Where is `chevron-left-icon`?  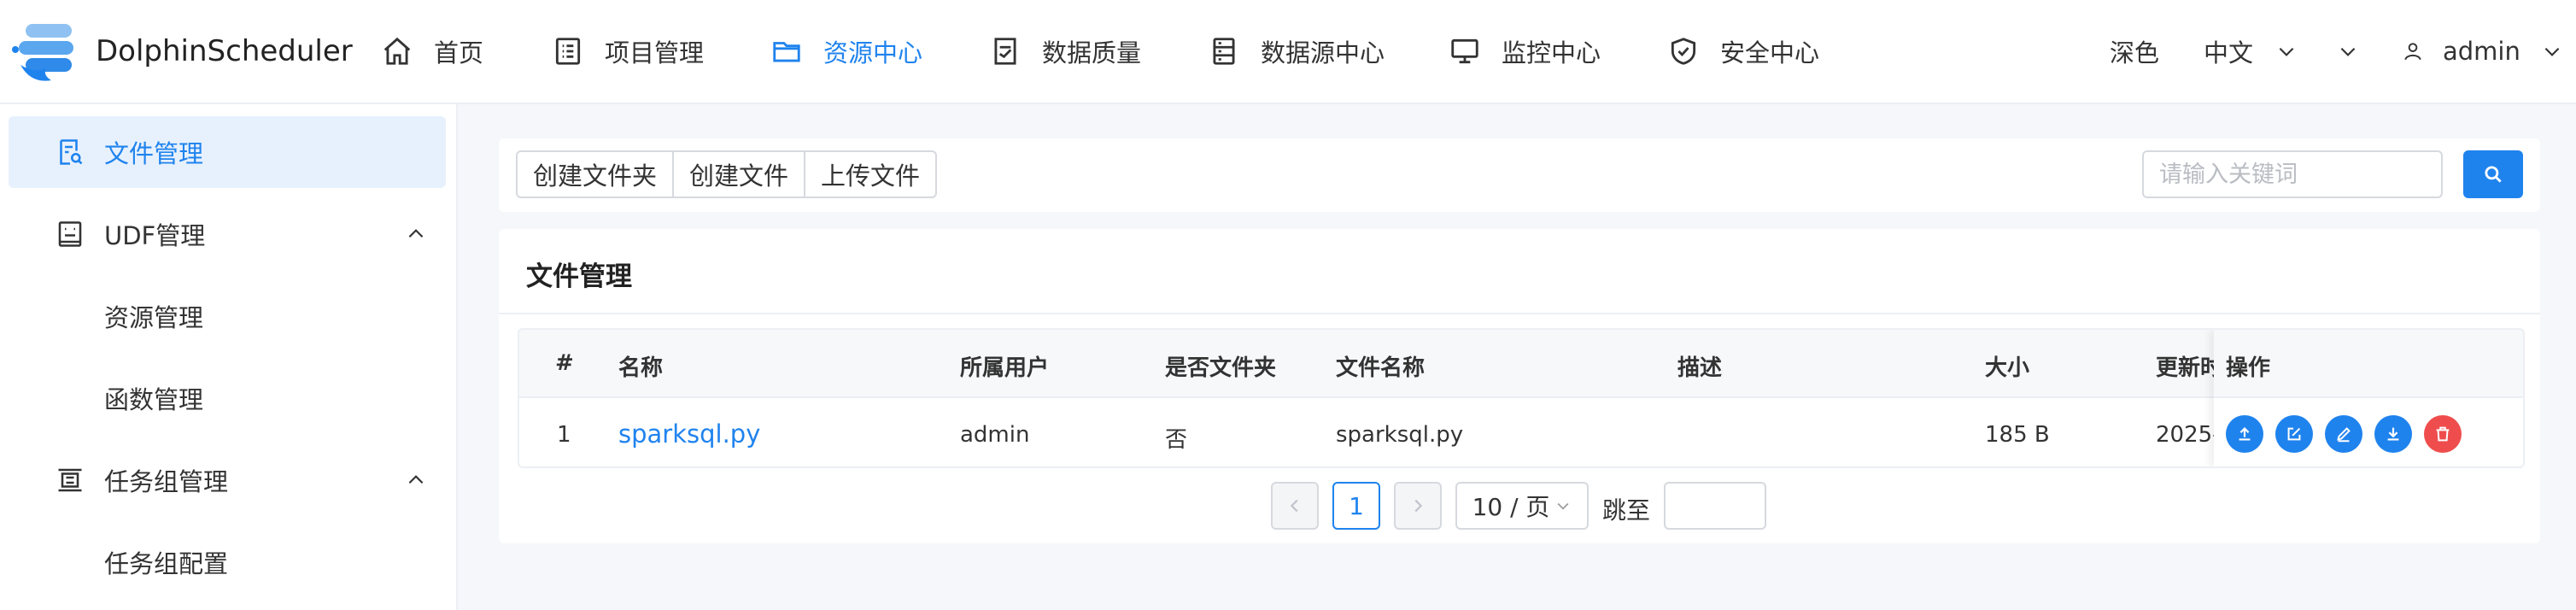
chevron-left-icon is located at coordinates (1294, 506).